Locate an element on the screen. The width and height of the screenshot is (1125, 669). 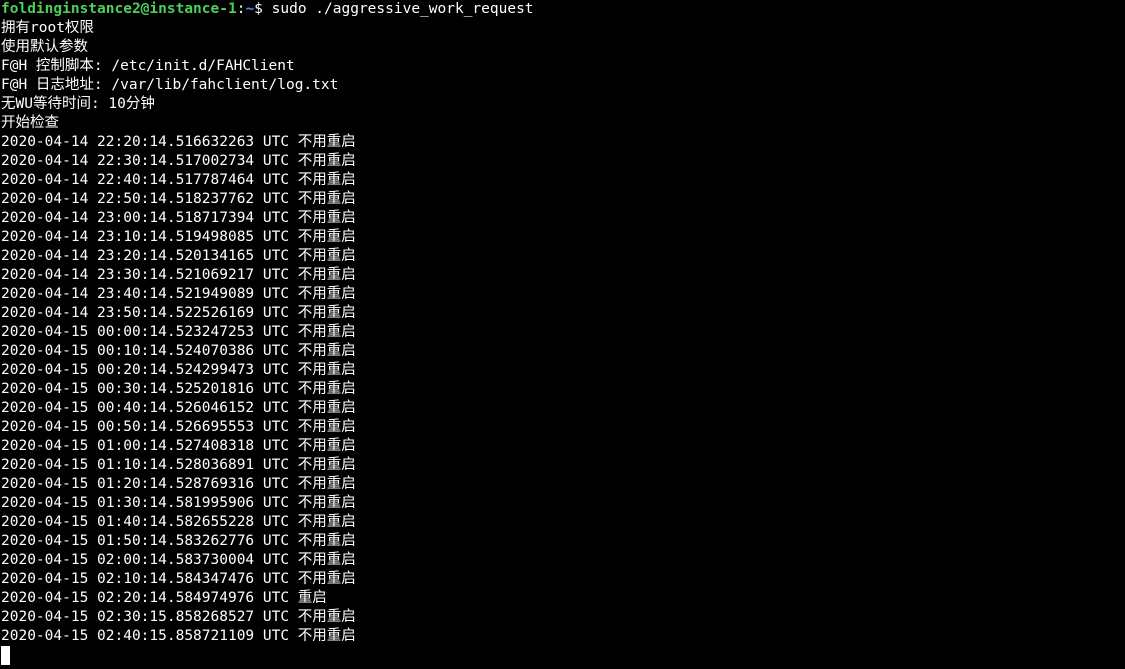
log-line: 2020-04-15 02:30:15.858268527 UTC 不用重启 is located at coordinates (178, 617).